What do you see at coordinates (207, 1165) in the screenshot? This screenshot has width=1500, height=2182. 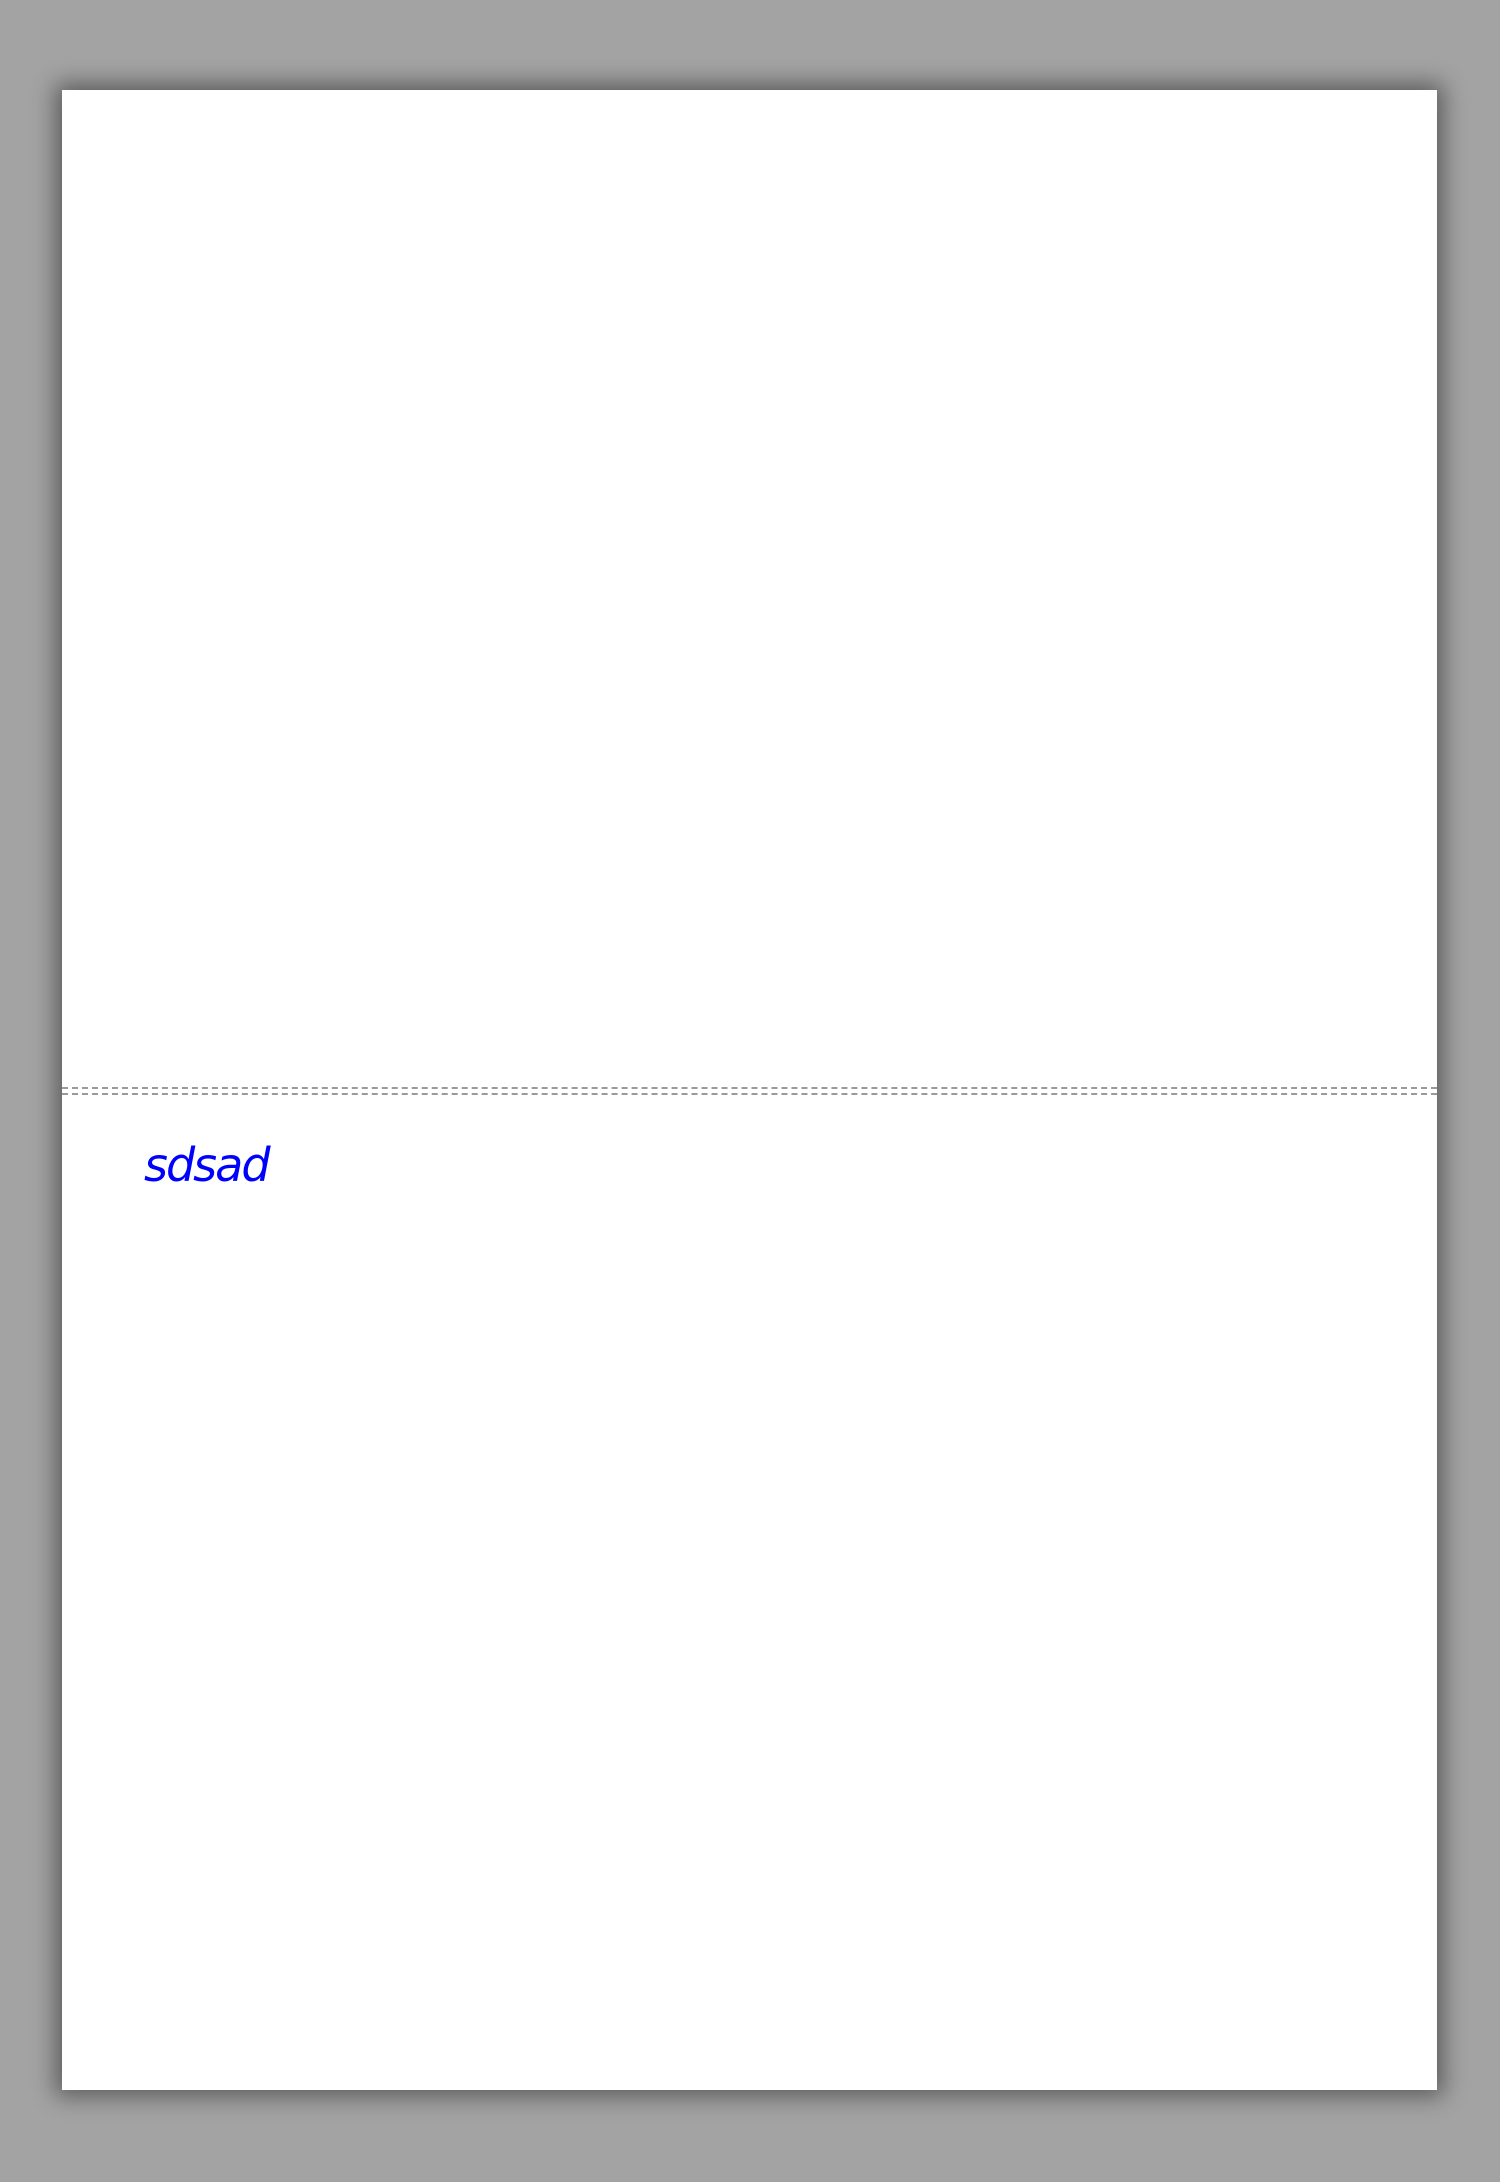 I see `handwritten-annotation: sdsad` at bounding box center [207, 1165].